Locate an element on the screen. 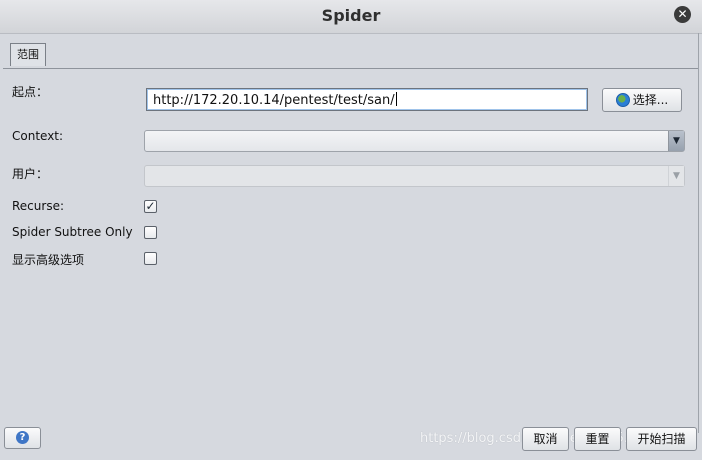 Image resolution: width=702 pixels, height=460 pixels. checkmark-icon: ✓ is located at coordinates (150, 206).